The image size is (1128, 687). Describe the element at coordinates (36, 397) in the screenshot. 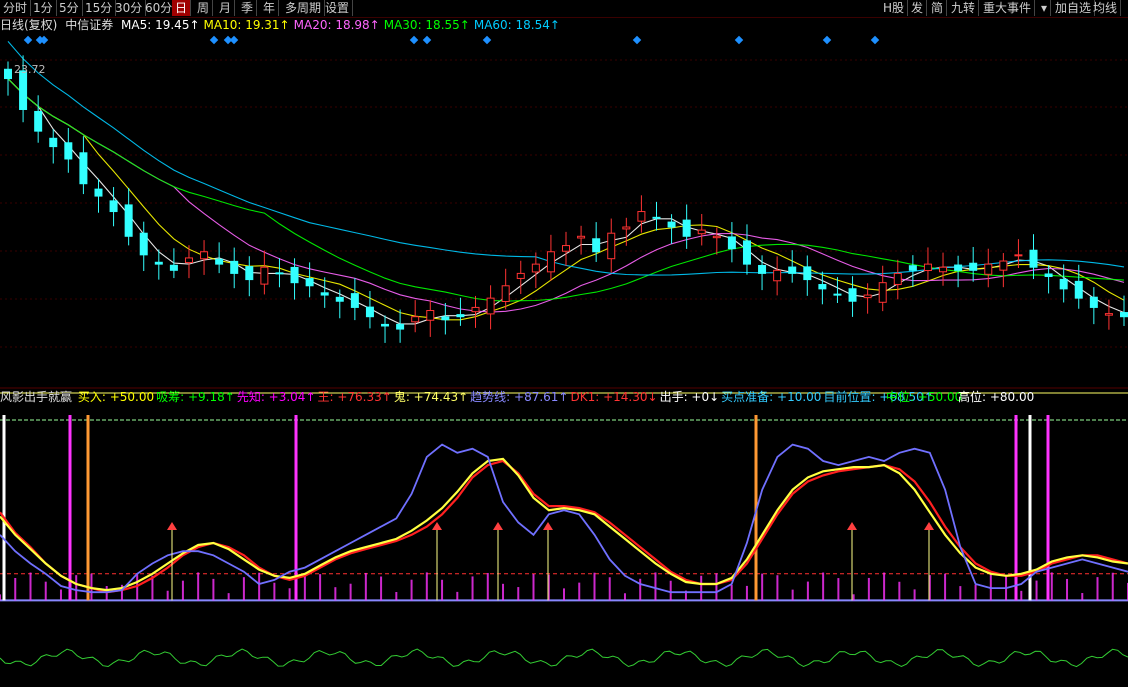

I see `indicator-name: 风影出手就赢` at that location.